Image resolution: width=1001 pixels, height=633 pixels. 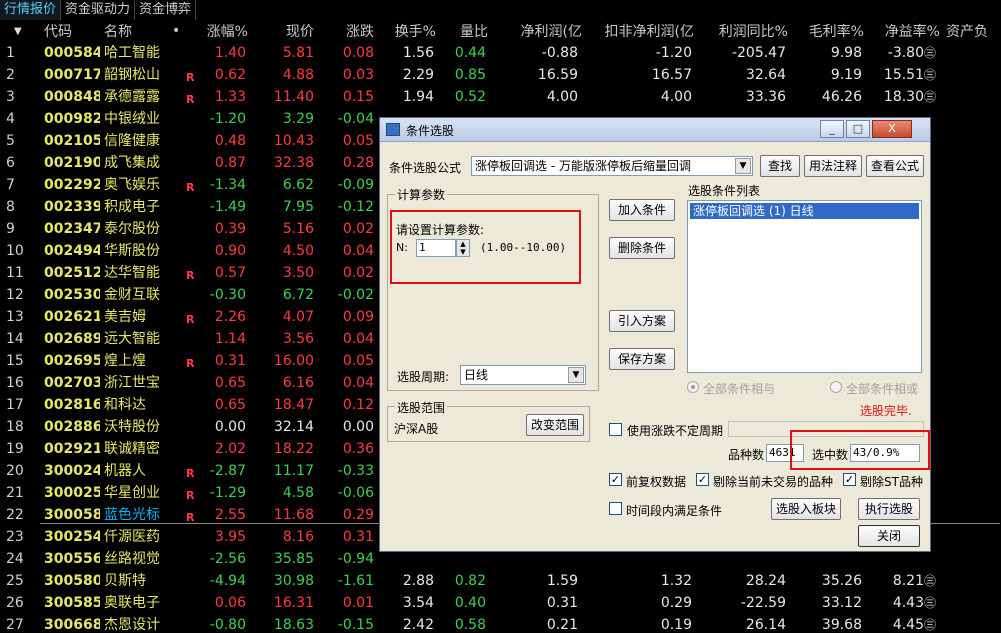 What do you see at coordinates (836, 387) in the screenshot?
I see `radio-or` at bounding box center [836, 387].